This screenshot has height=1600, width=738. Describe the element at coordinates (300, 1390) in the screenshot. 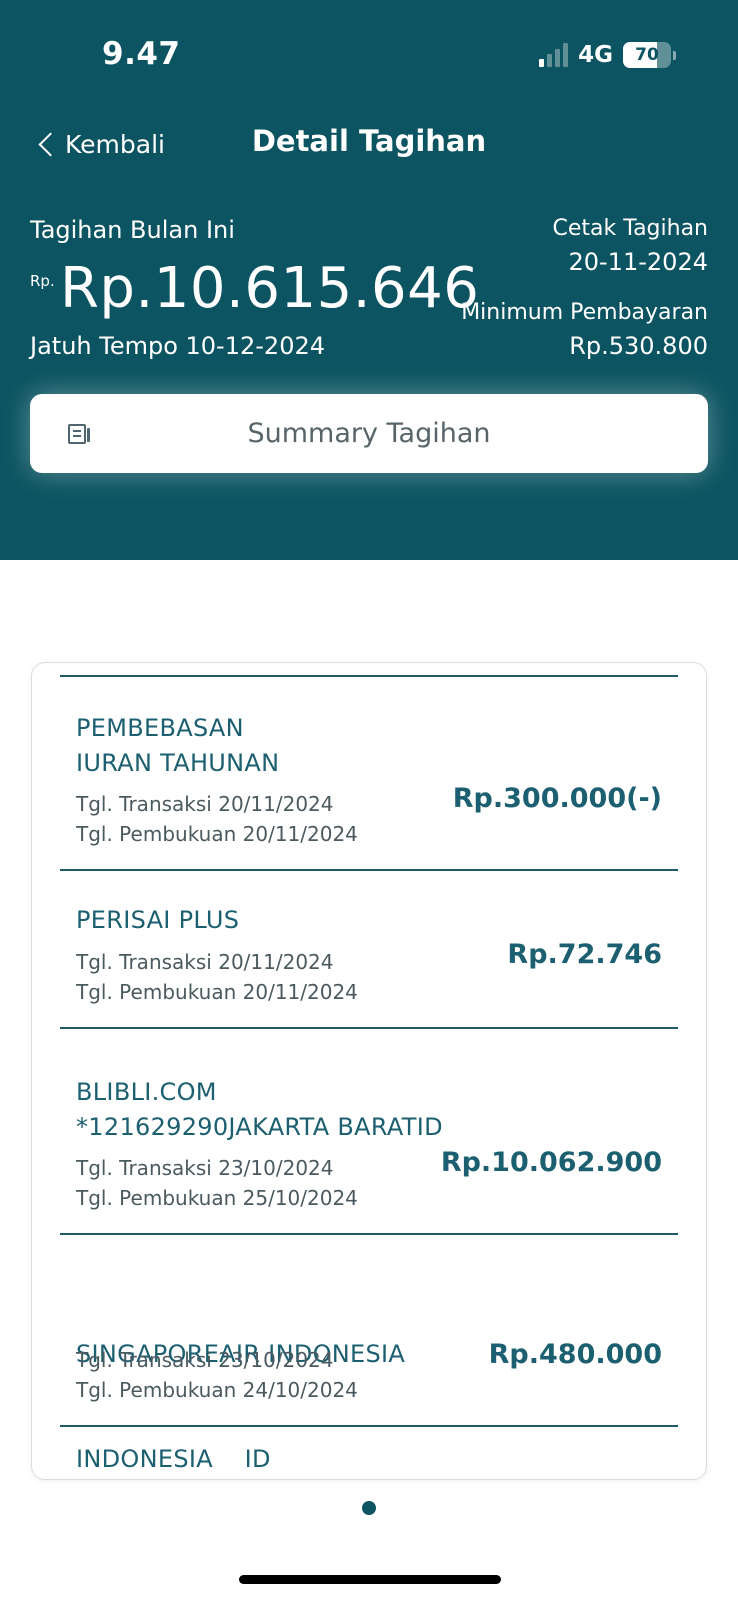

I see `booking-date: 24/10/2024` at that location.